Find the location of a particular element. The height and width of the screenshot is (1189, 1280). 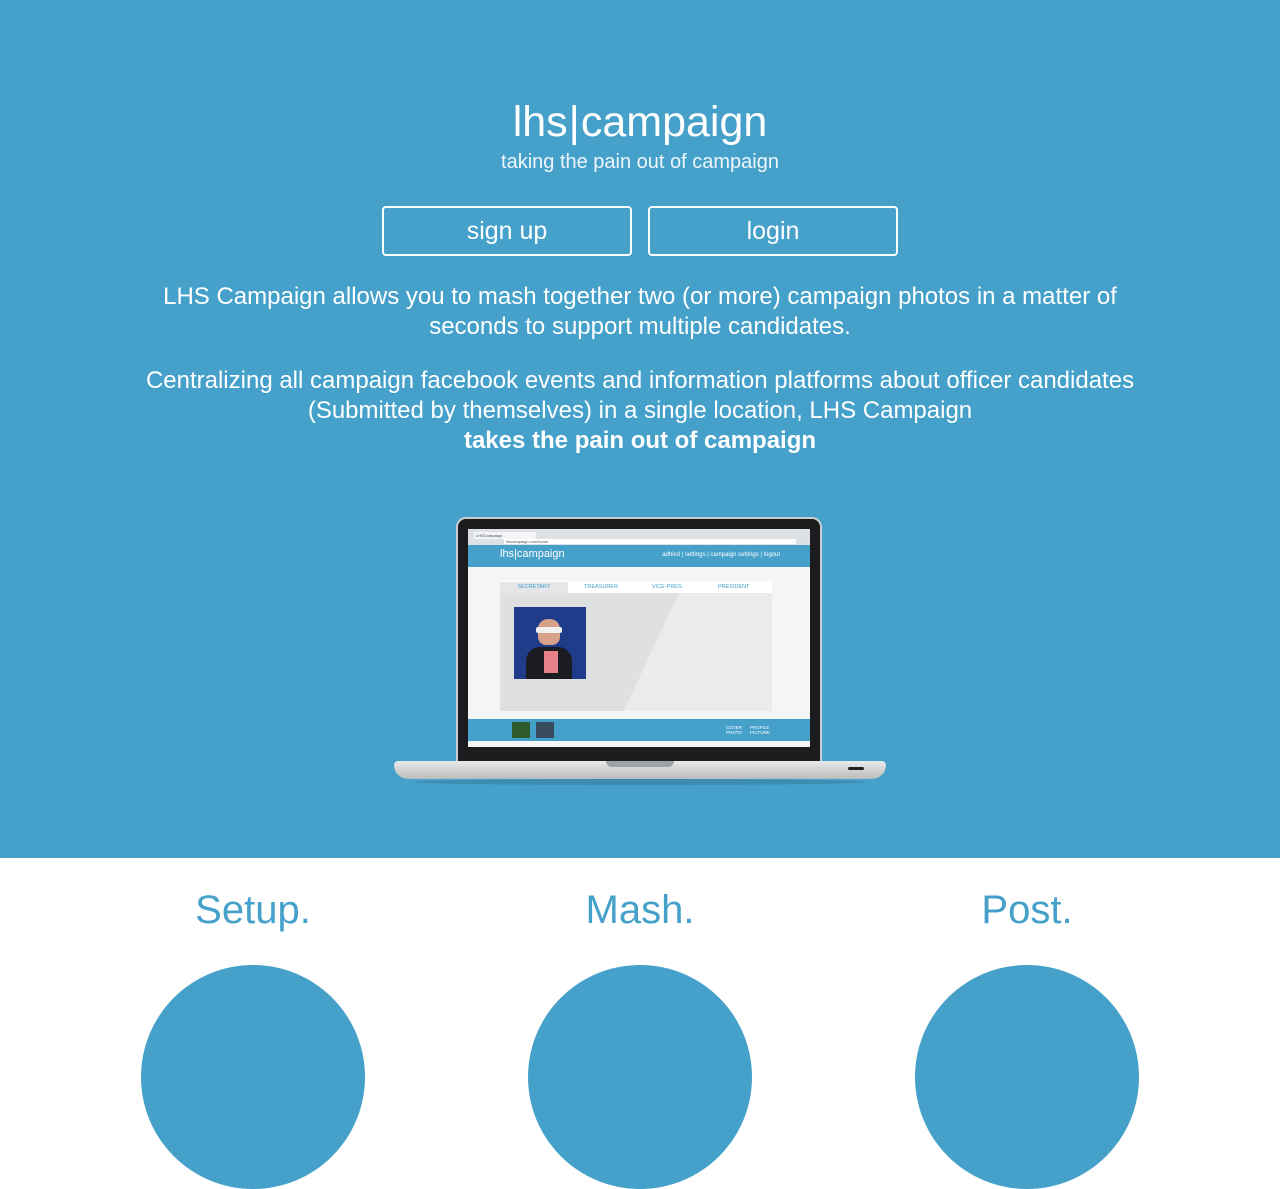

step-title-setup: Setup. is located at coordinates (253, 910).